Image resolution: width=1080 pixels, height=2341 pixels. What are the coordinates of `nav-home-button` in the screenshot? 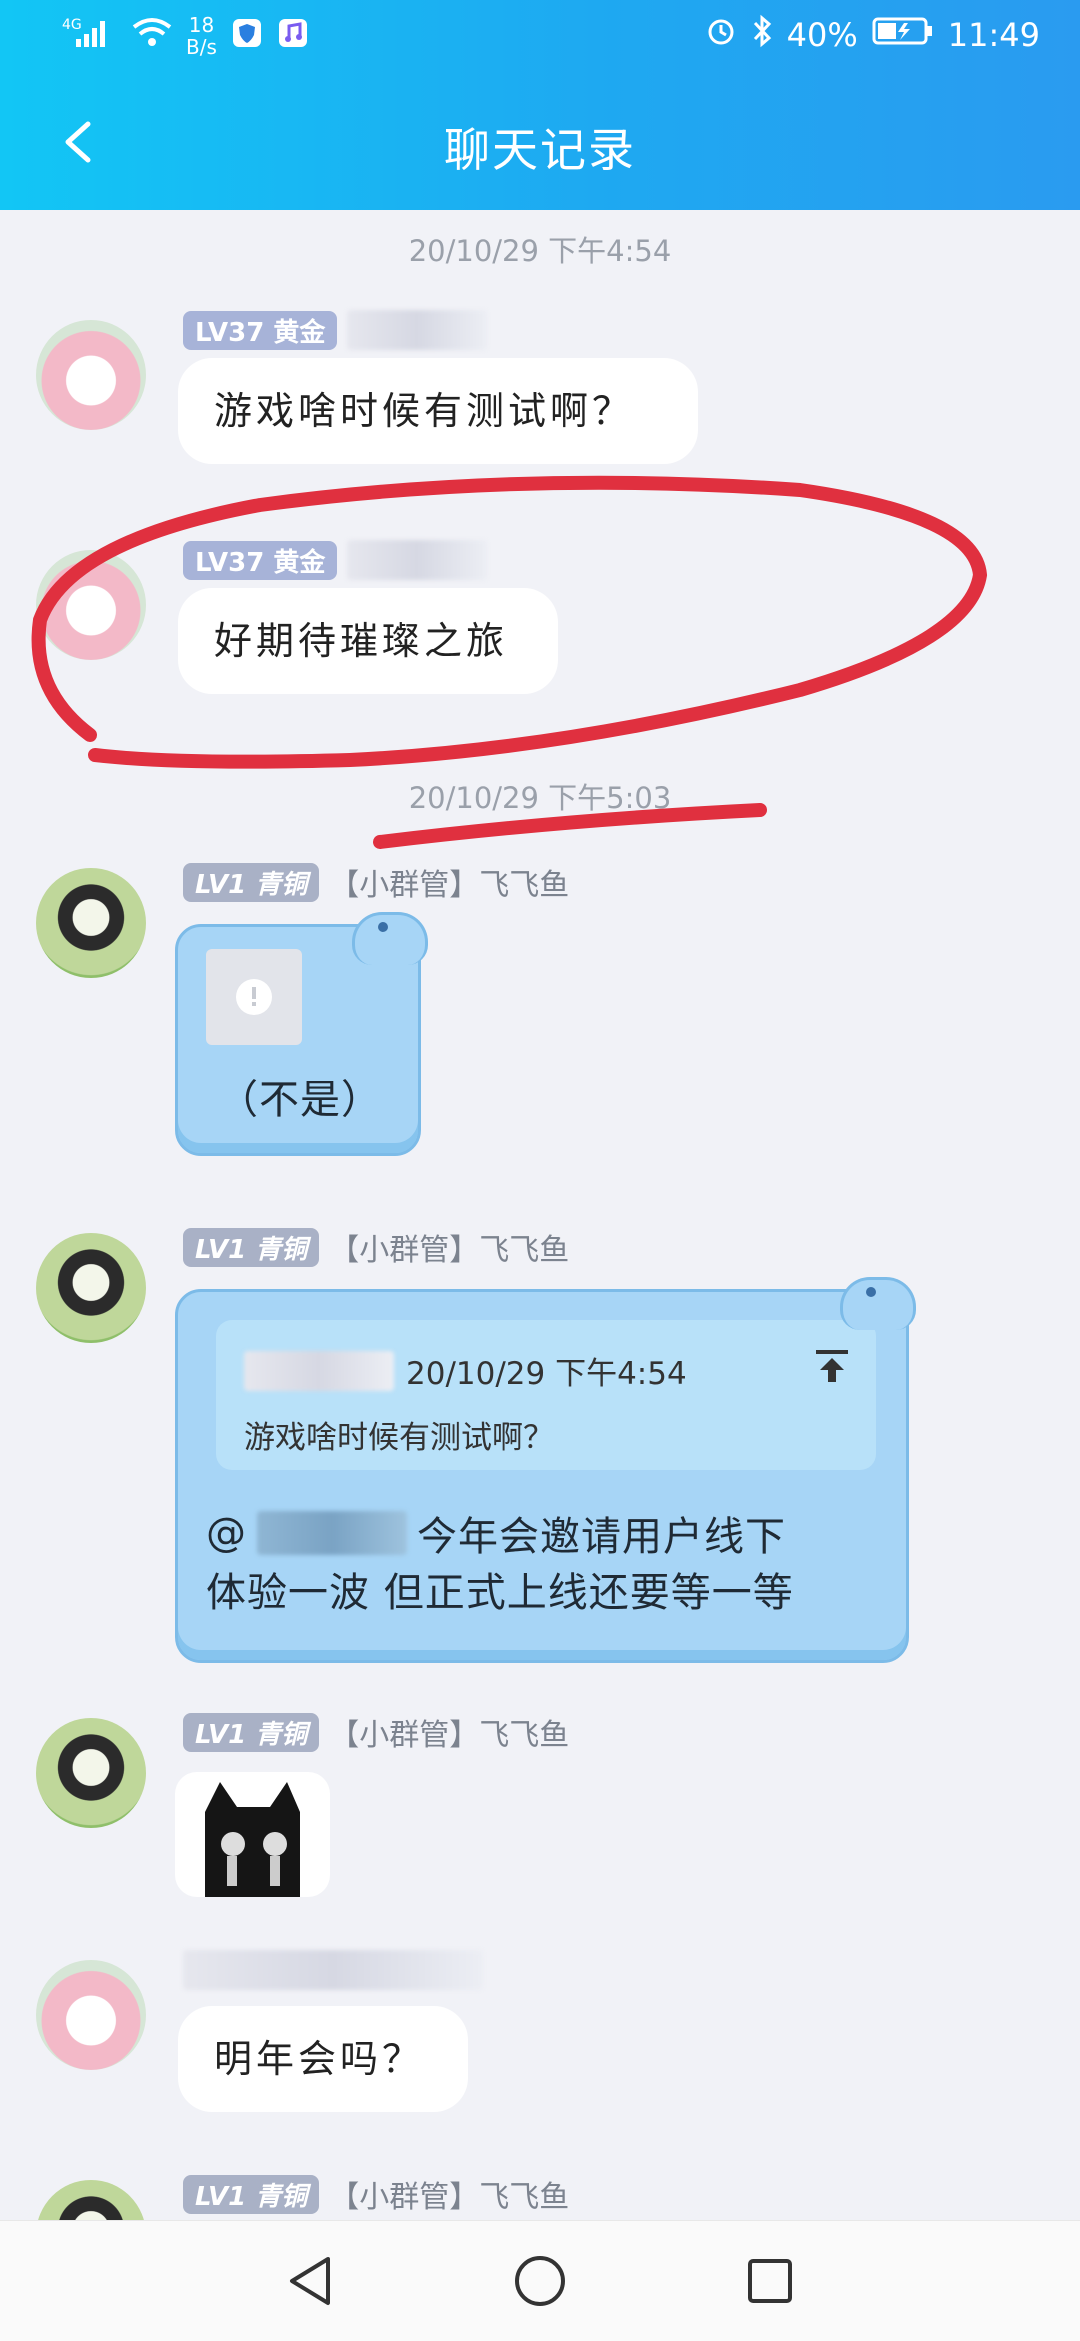 It's located at (540, 2281).